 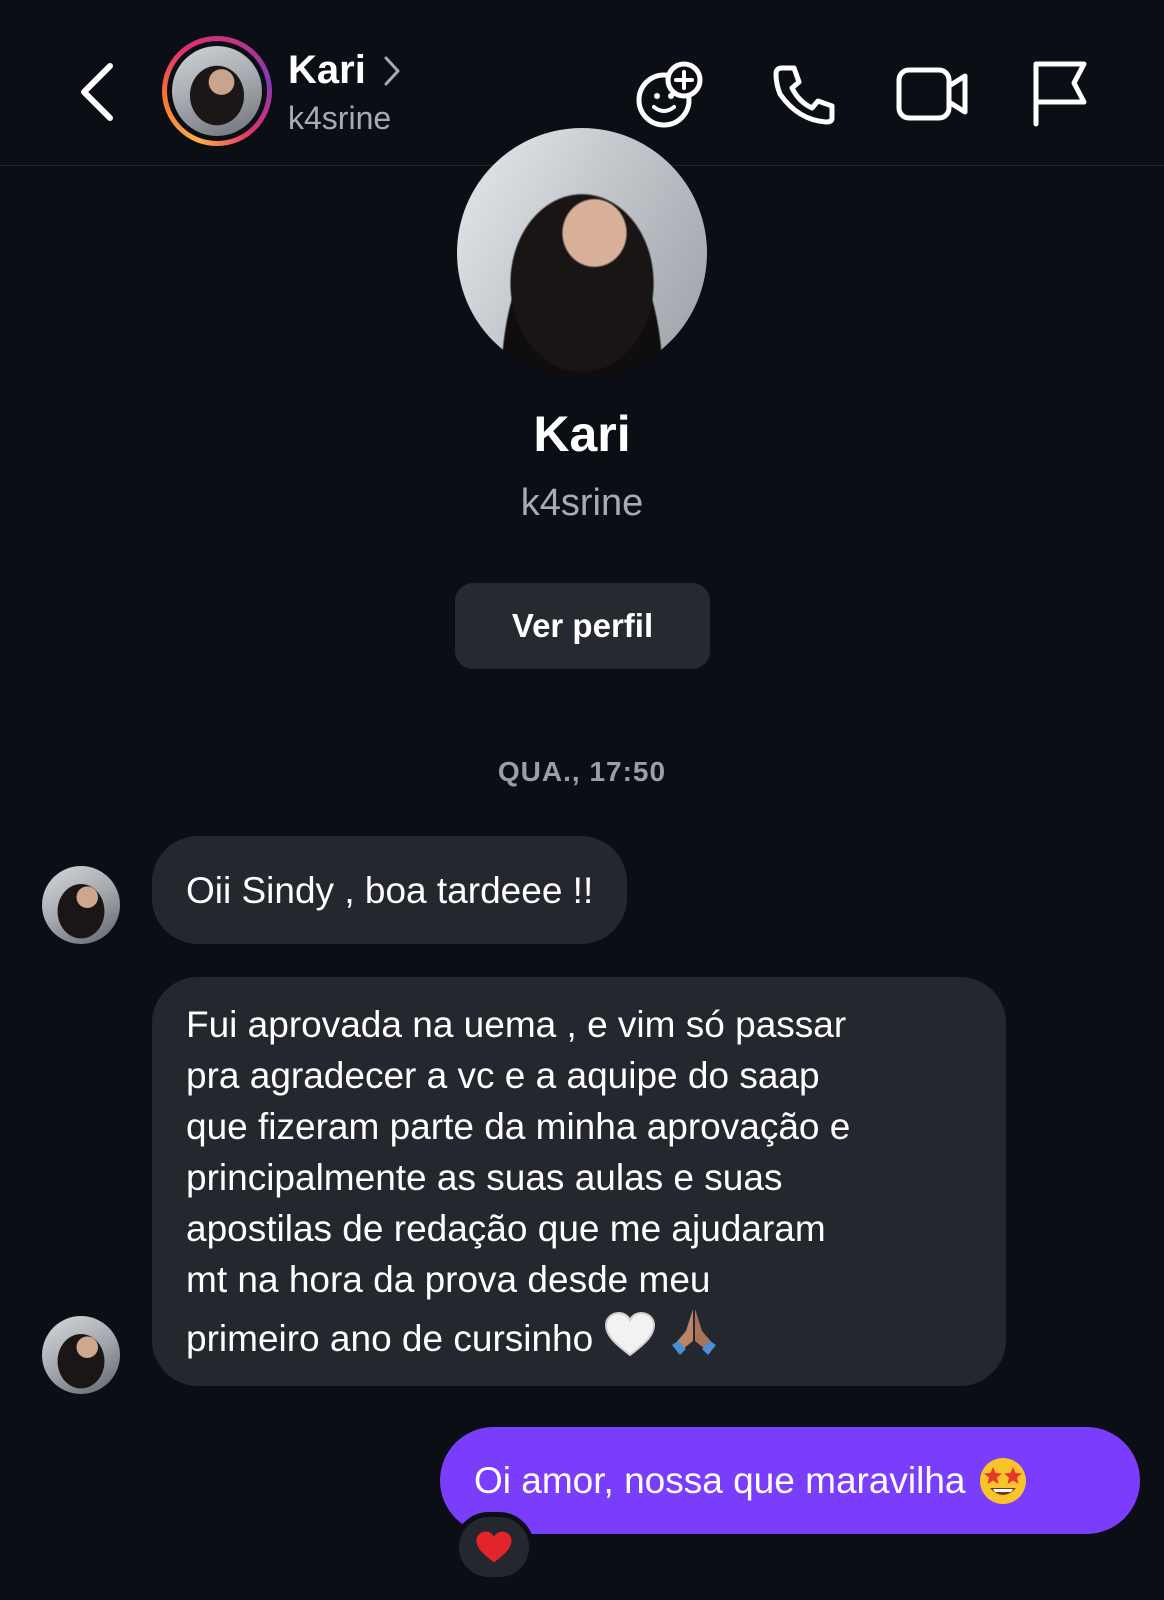 I want to click on avatar-image, so click(x=217, y=91).